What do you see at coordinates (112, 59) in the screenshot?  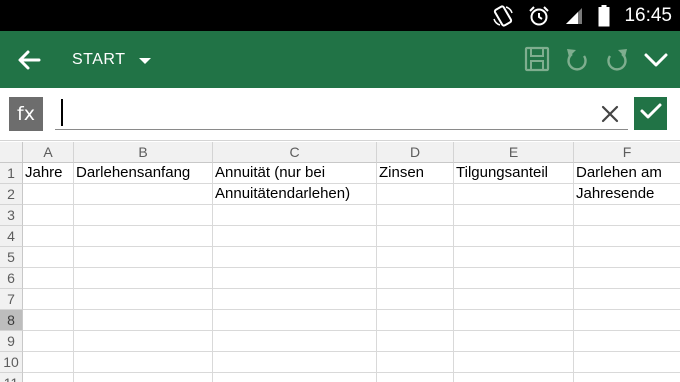 I see `ribbon-tab-dropdown: START` at bounding box center [112, 59].